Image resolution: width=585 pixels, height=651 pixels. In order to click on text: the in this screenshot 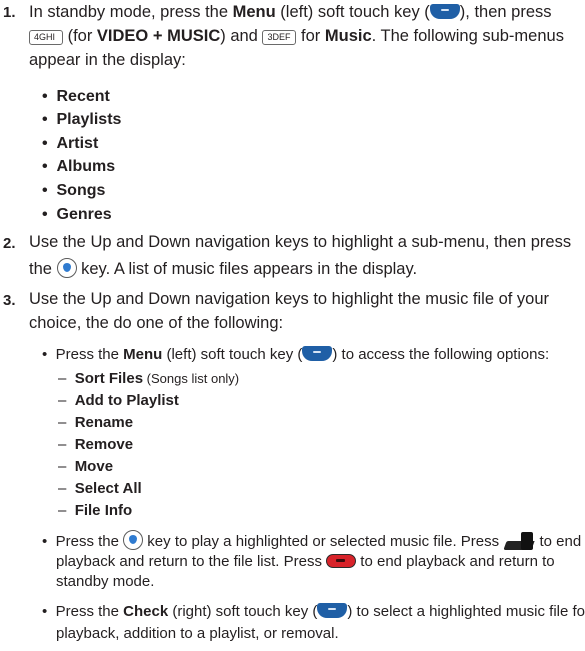, I will do `click(43, 269)`.